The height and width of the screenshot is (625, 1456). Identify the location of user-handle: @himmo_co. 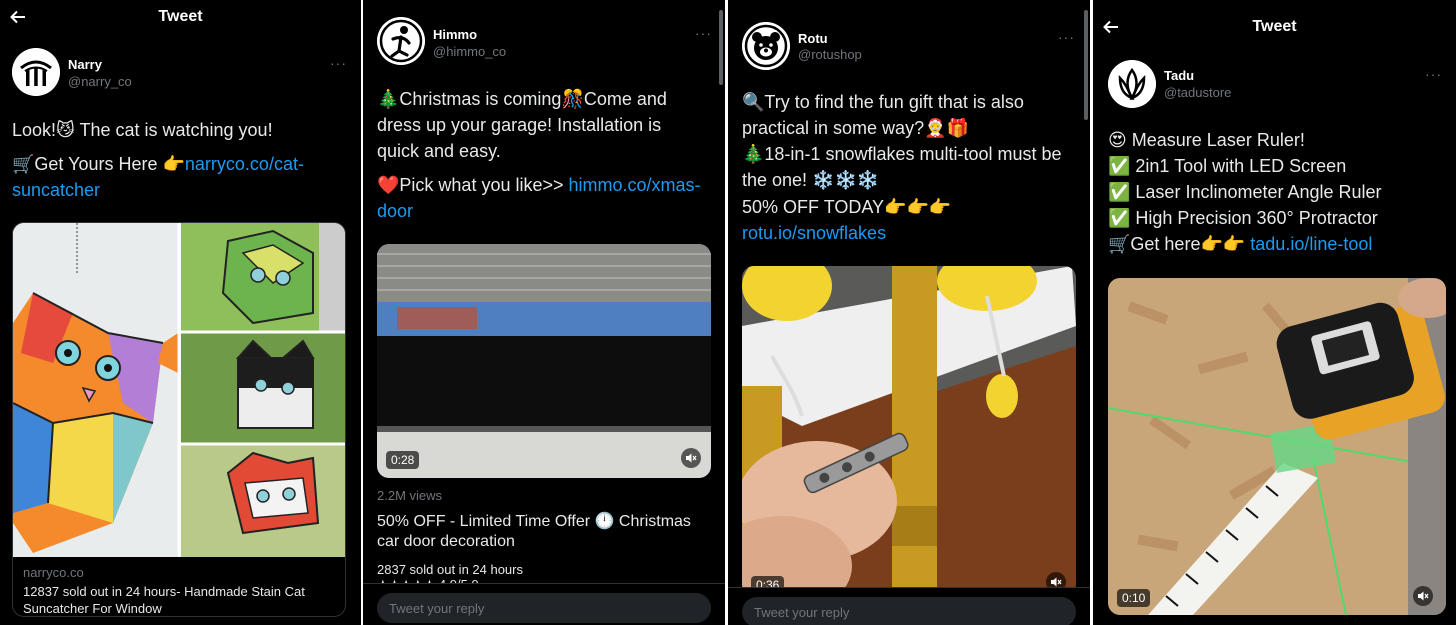
(469, 51).